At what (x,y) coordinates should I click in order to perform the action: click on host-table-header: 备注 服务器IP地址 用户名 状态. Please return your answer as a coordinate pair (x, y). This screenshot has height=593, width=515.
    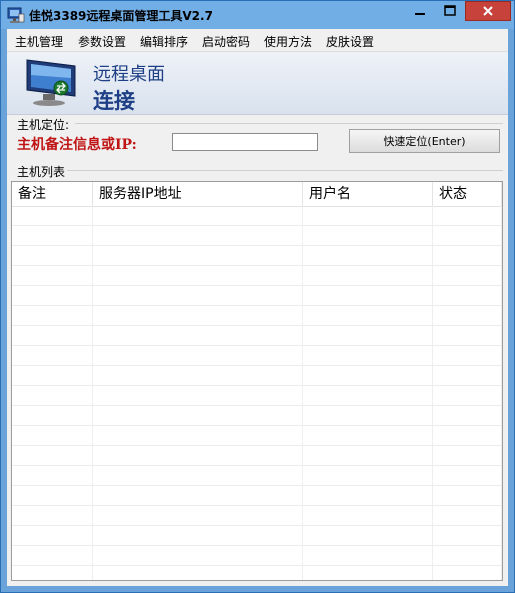
    Looking at the image, I should click on (257, 194).